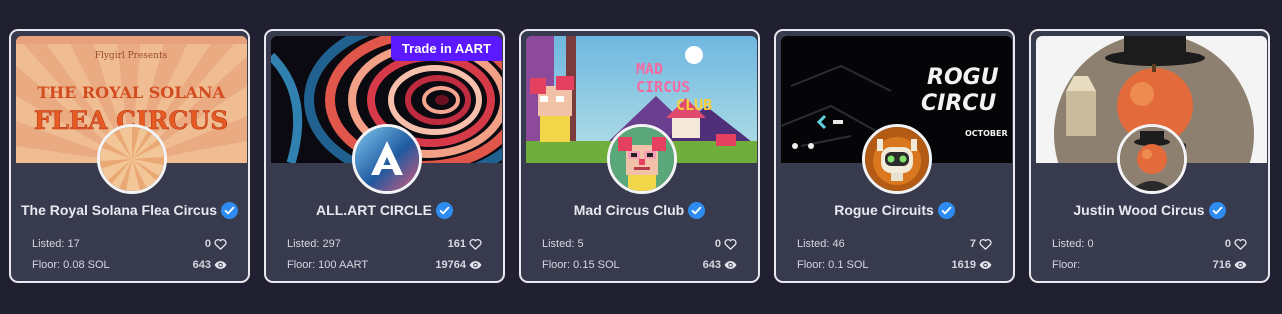 This screenshot has height=314, width=1282. I want to click on like-count: 161, so click(456, 244).